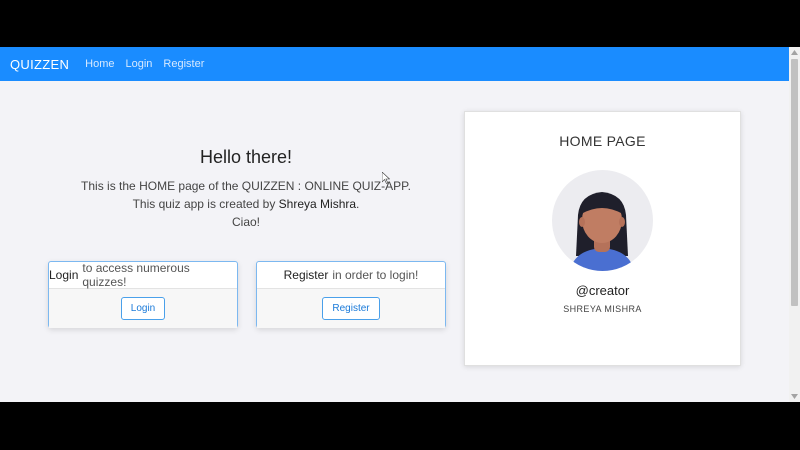 This screenshot has width=800, height=450. I want to click on nav-link-register: Register, so click(183, 64).